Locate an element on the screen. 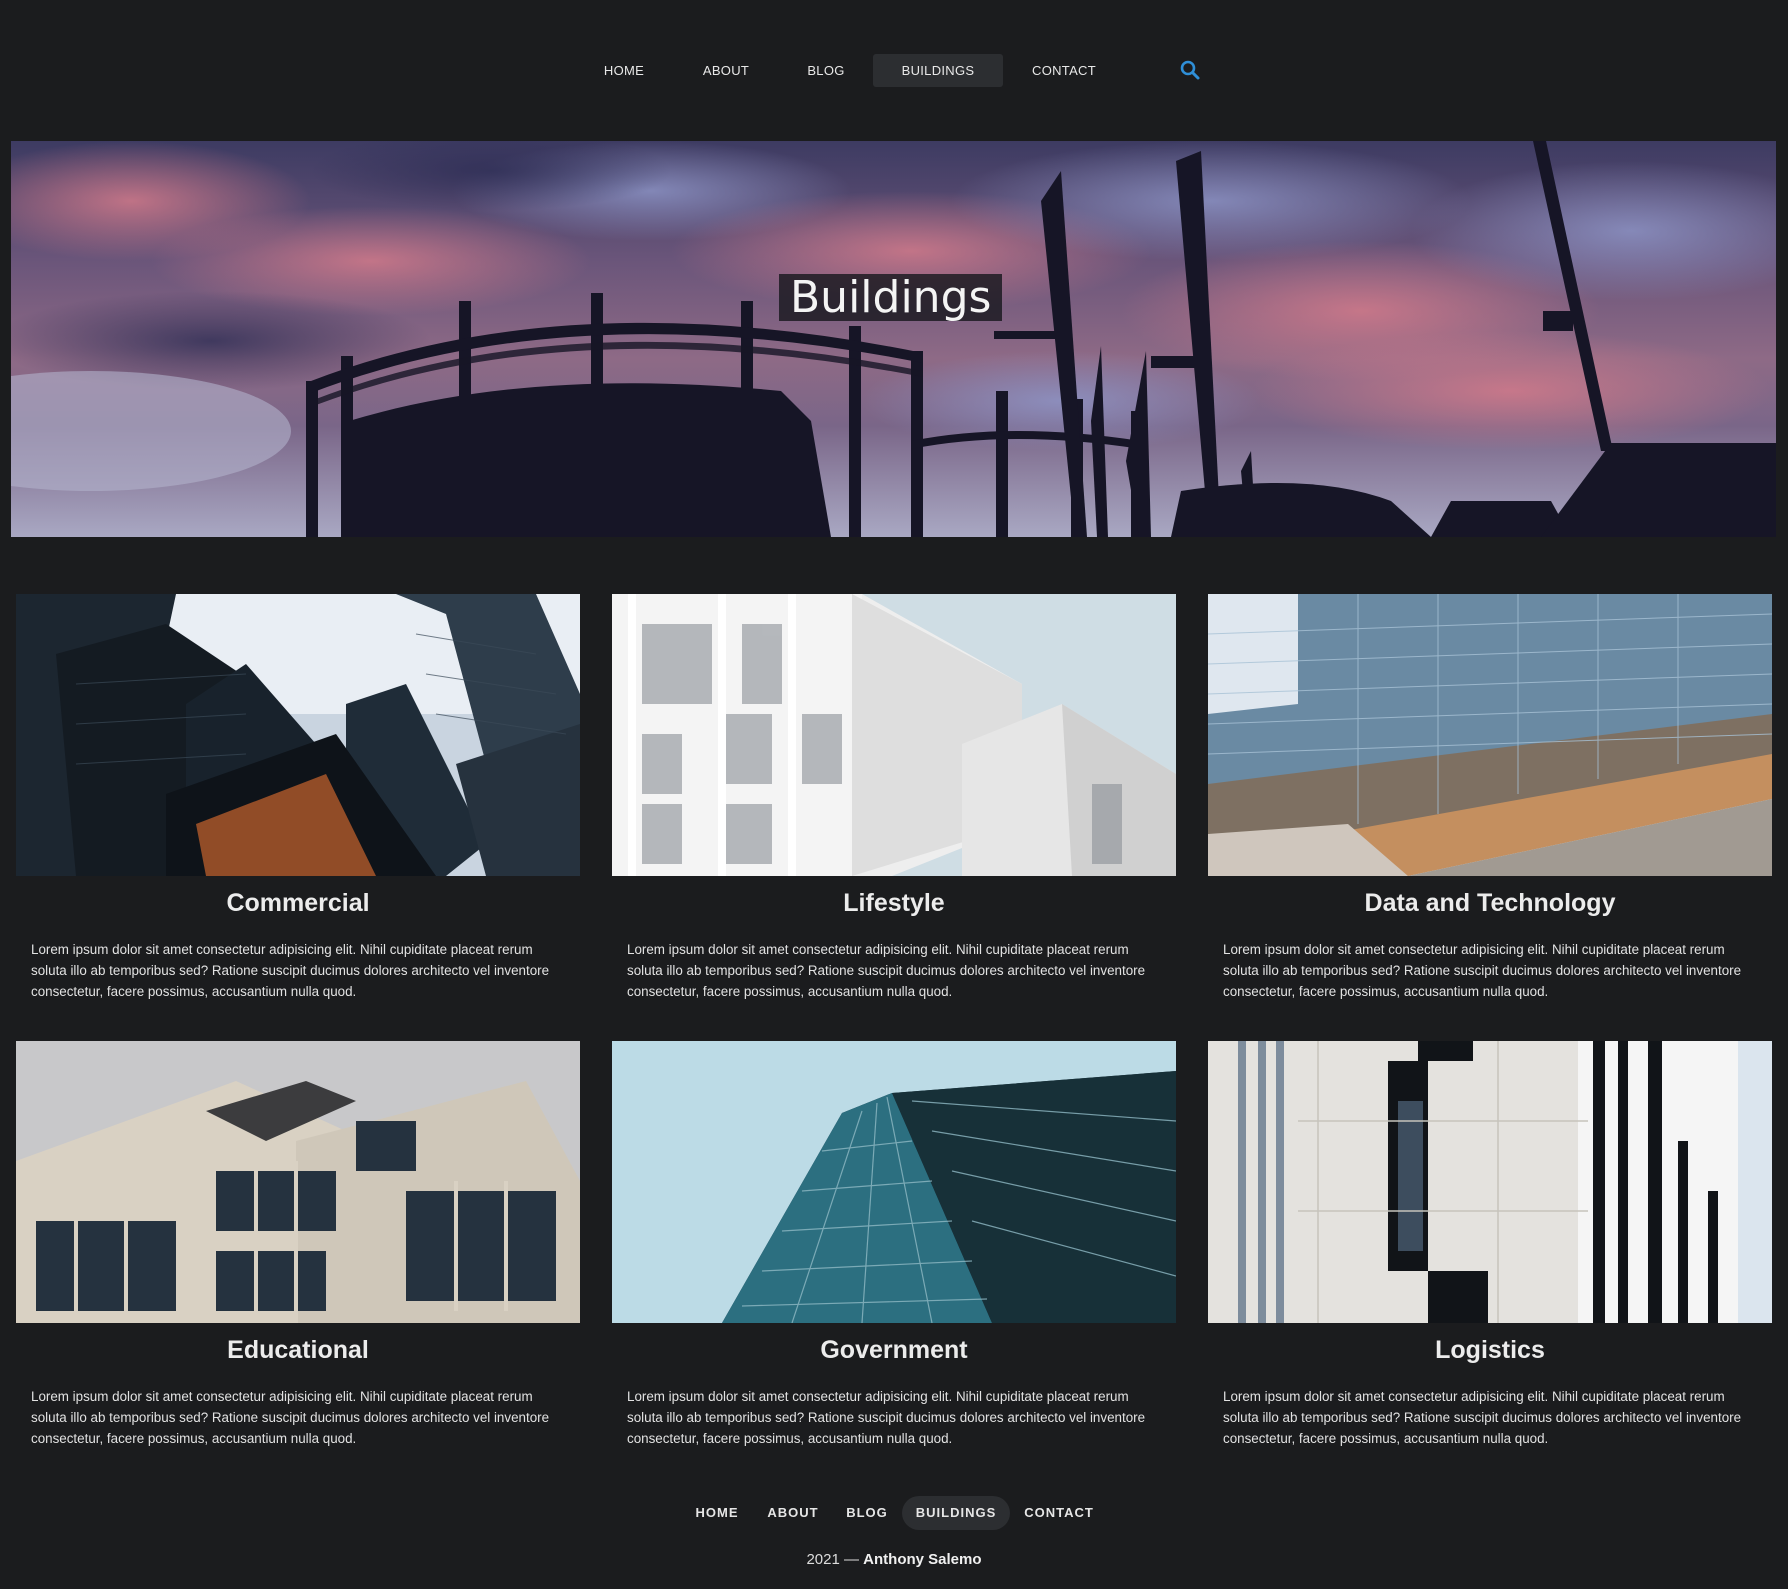 This screenshot has width=1788, height=1589. footer-nav-home-link: HOME is located at coordinates (717, 1513).